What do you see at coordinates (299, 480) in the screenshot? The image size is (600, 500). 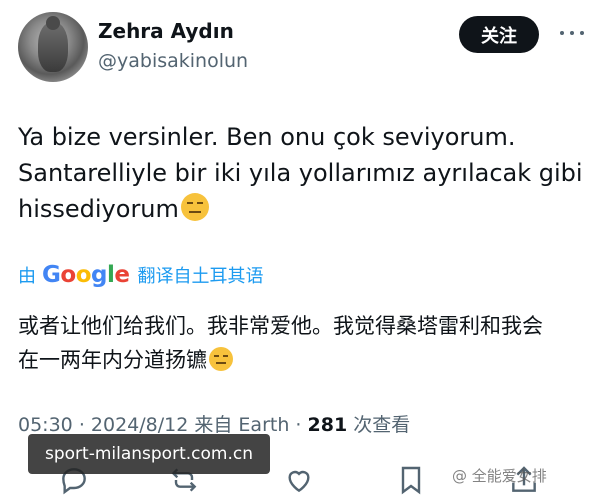 I see `like-icon` at bounding box center [299, 480].